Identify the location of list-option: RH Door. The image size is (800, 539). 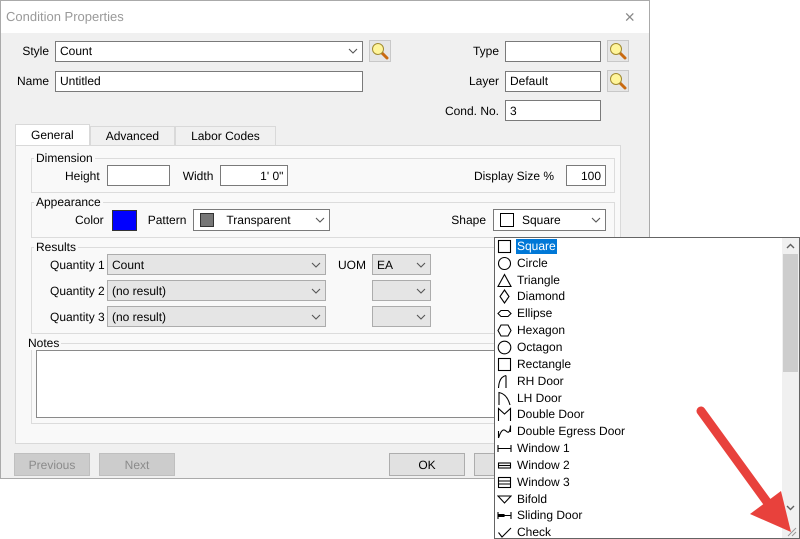
(540, 381).